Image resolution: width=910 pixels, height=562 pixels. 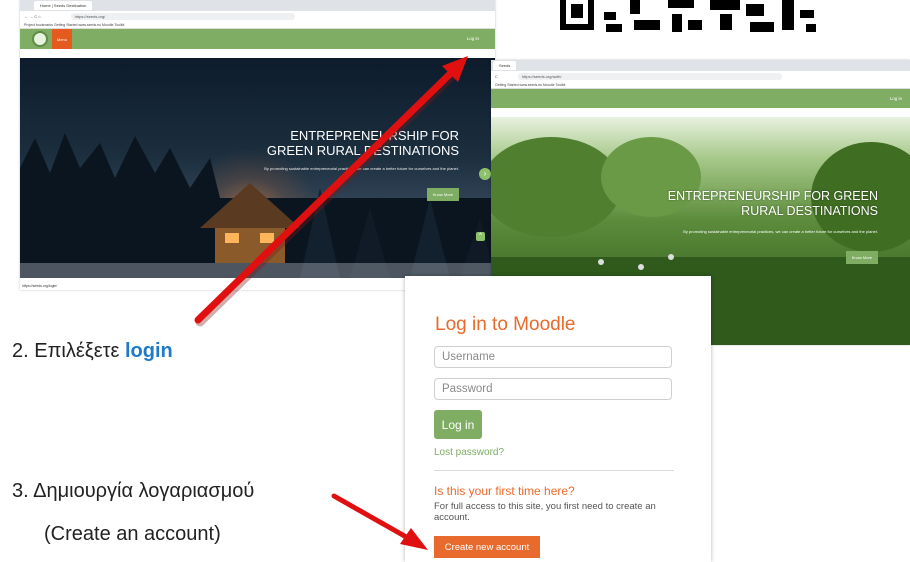 I want to click on login-title: Log in to Moodle, so click(x=505, y=324).